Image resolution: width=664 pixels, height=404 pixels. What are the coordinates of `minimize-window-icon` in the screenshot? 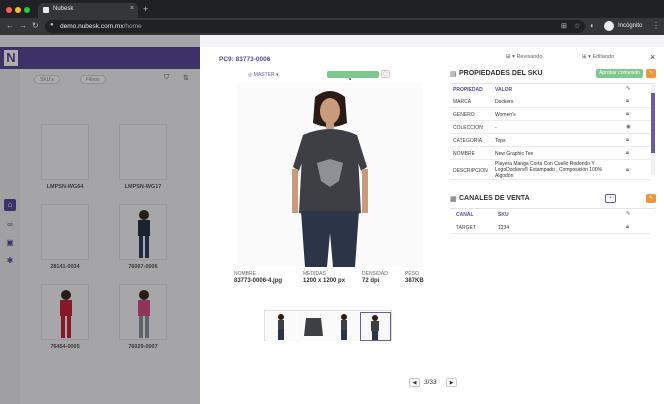 It's located at (18, 10).